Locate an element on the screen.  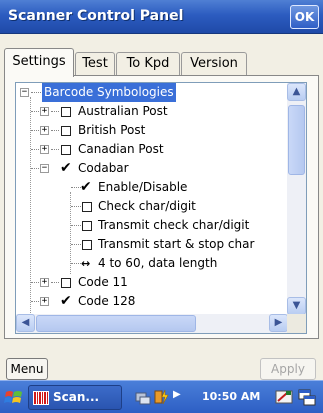
scroll-down-icon: ▼ is located at coordinates (296, 306).